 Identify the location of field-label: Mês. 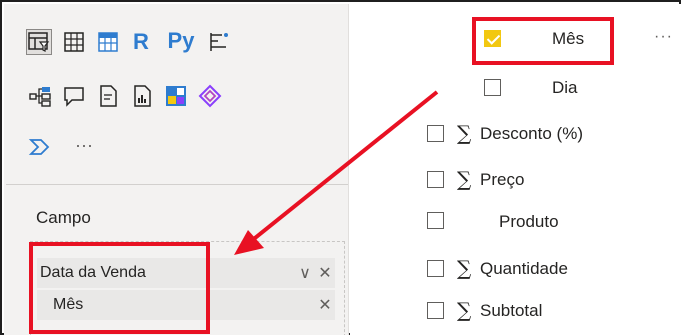
(568, 38).